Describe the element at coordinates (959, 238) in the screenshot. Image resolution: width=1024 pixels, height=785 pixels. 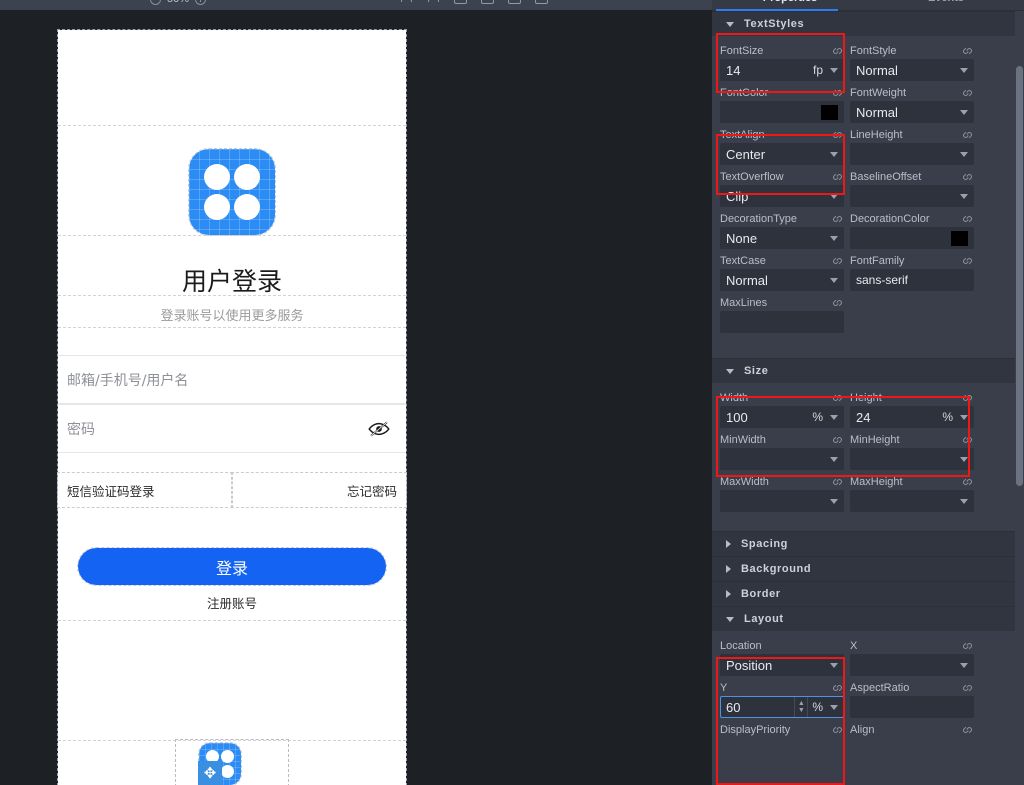
I see `decorationcolor-swatch` at that location.